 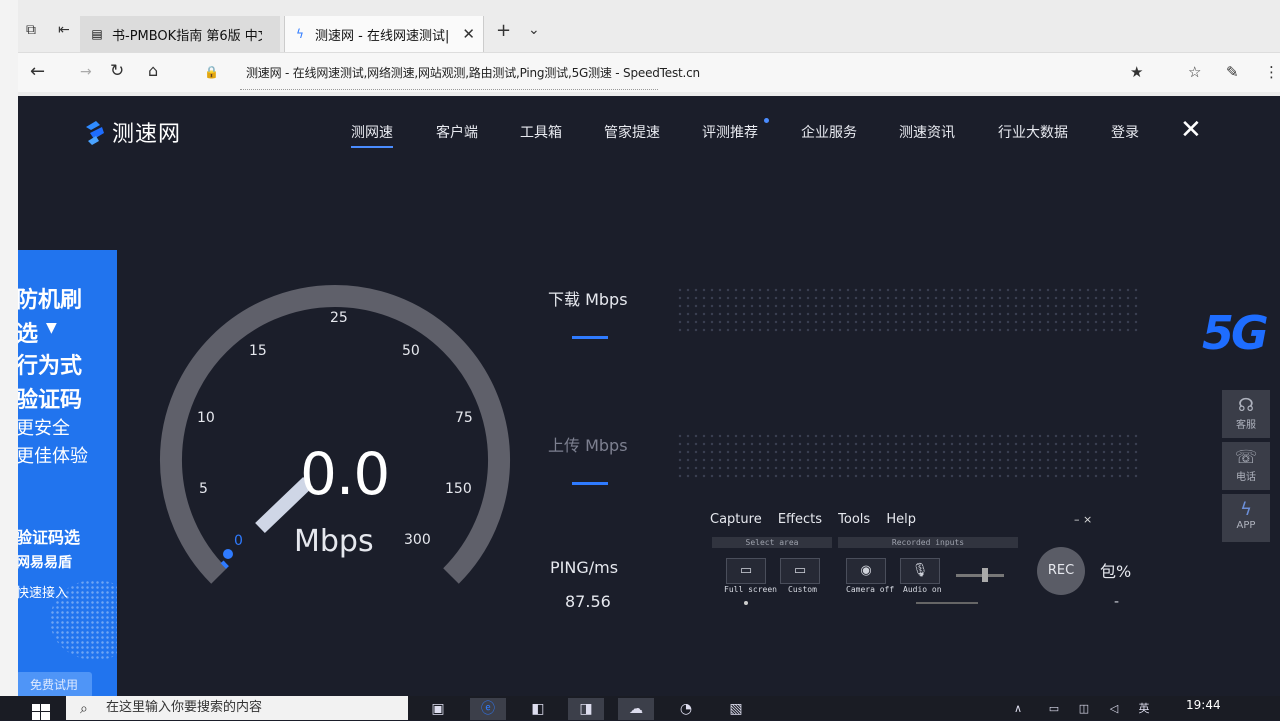 What do you see at coordinates (44, 563) in the screenshot?
I see `banner-line: 网易易盾` at bounding box center [44, 563].